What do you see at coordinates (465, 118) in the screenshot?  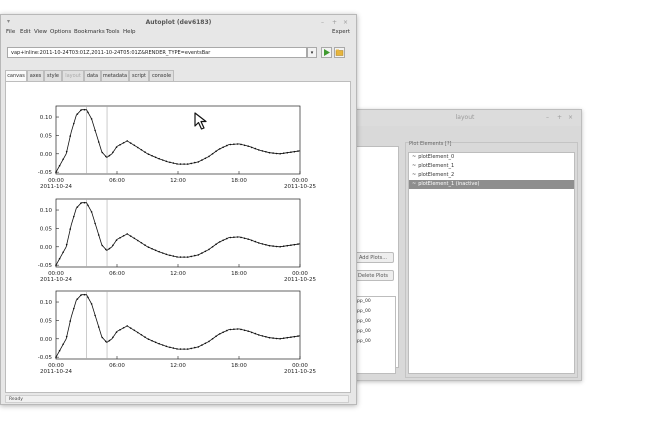 I see `layout-titlebar: layout – + ×` at bounding box center [465, 118].